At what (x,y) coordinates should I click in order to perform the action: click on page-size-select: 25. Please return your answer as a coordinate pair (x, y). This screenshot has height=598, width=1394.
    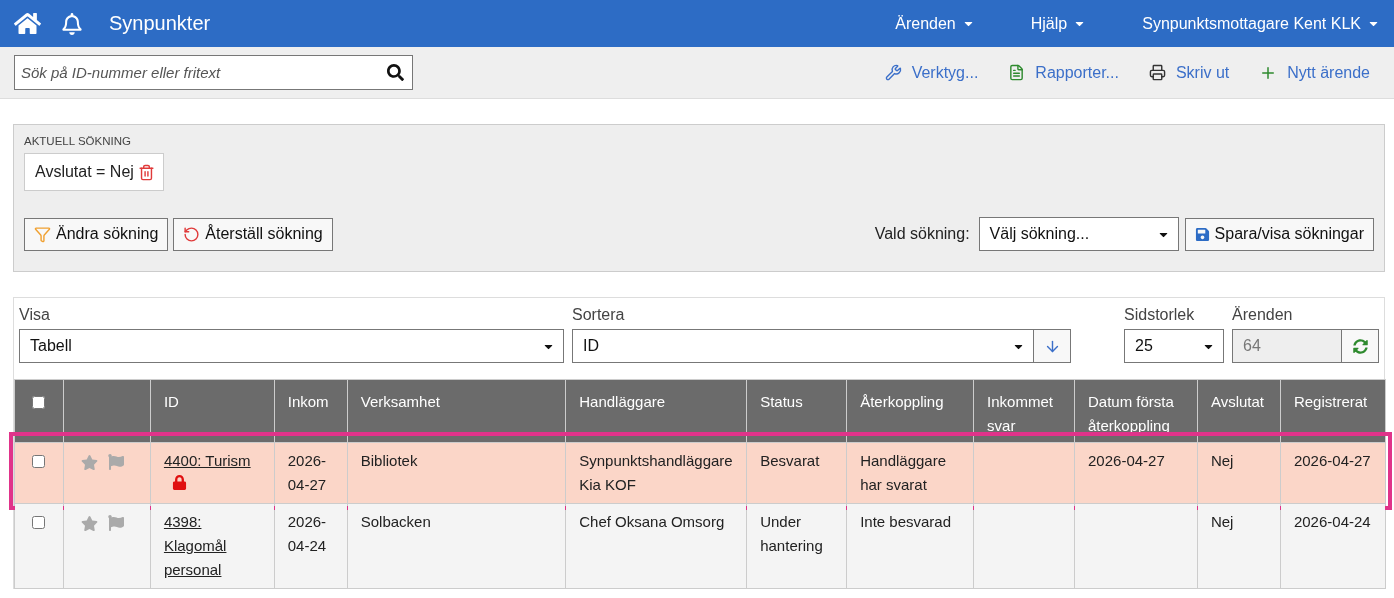
    Looking at the image, I should click on (1174, 346).